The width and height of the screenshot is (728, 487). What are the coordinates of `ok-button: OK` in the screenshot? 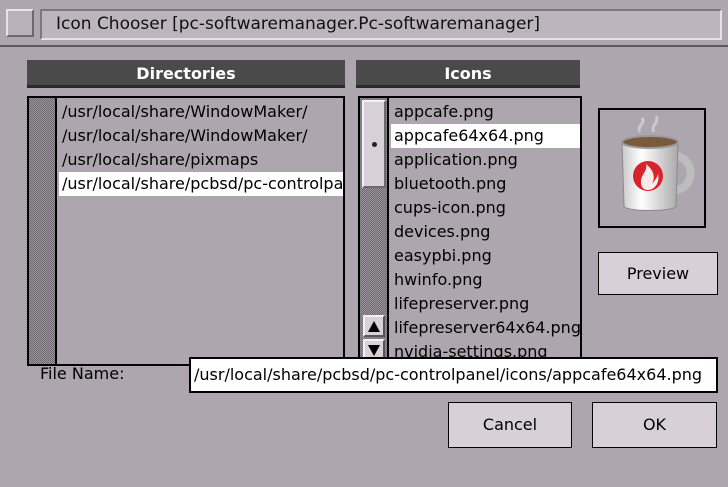 It's located at (654, 425).